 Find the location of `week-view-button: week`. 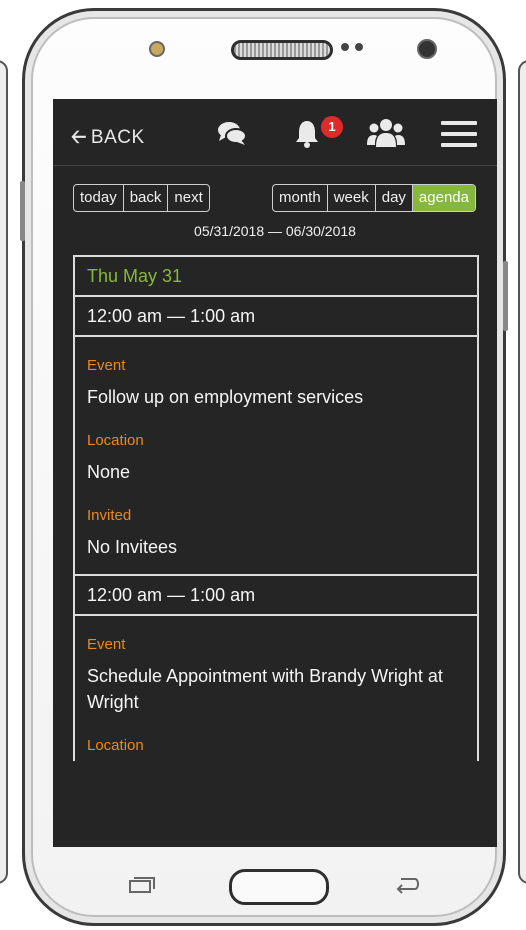

week-view-button: week is located at coordinates (350, 198).